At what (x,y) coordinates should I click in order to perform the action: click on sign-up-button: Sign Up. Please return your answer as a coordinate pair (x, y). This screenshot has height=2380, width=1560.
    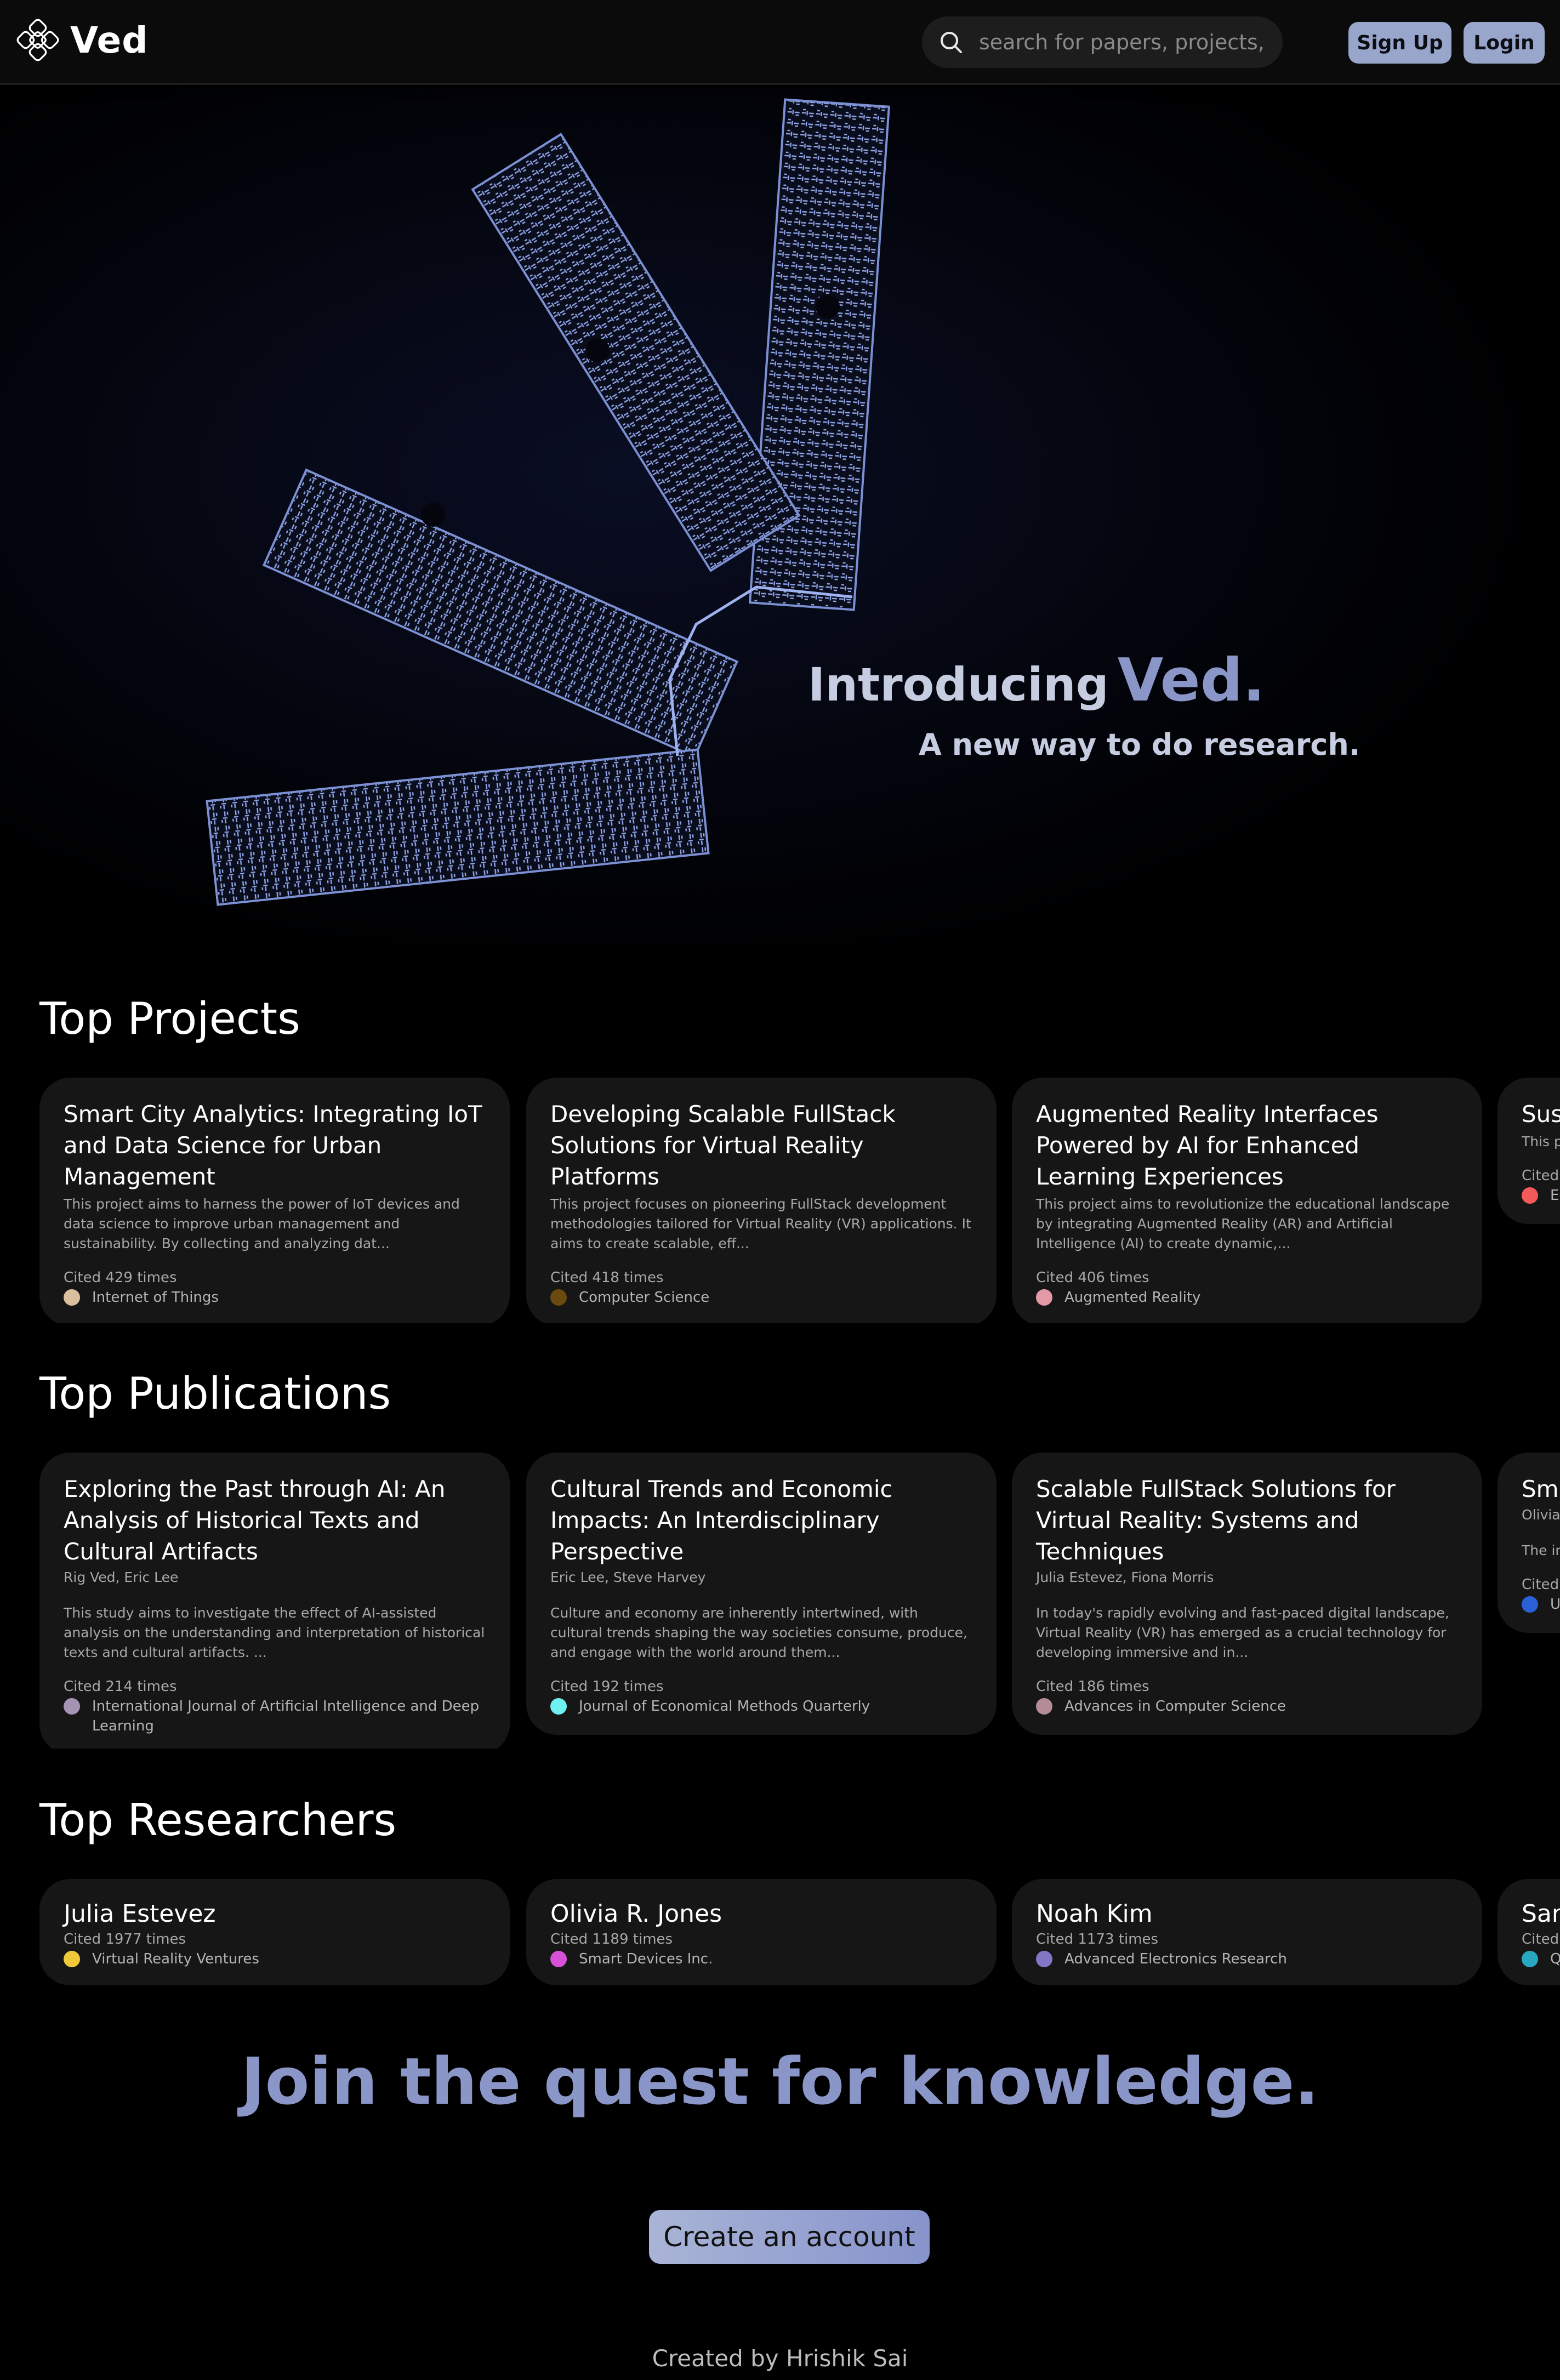
    Looking at the image, I should click on (1400, 43).